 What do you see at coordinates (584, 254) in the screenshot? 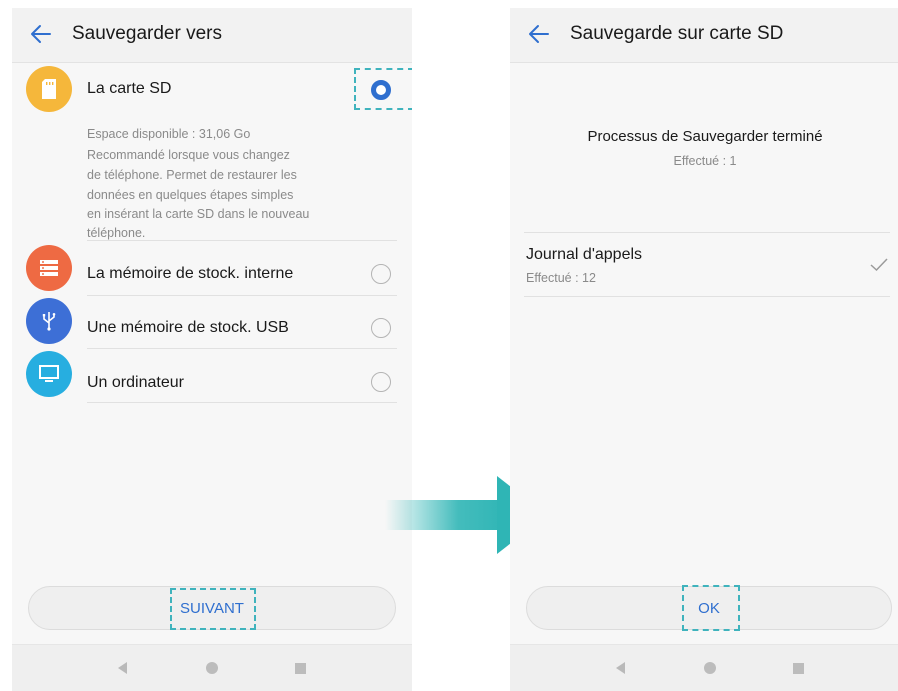
I see `item-name: Journal d'appels` at bounding box center [584, 254].